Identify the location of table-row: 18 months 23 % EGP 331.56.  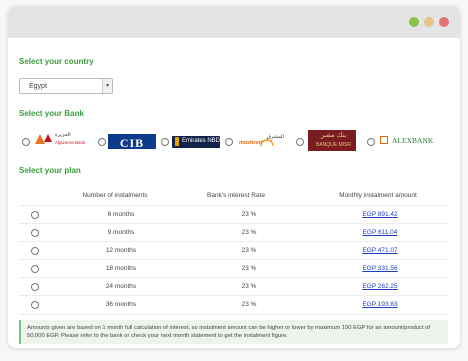
(234, 268).